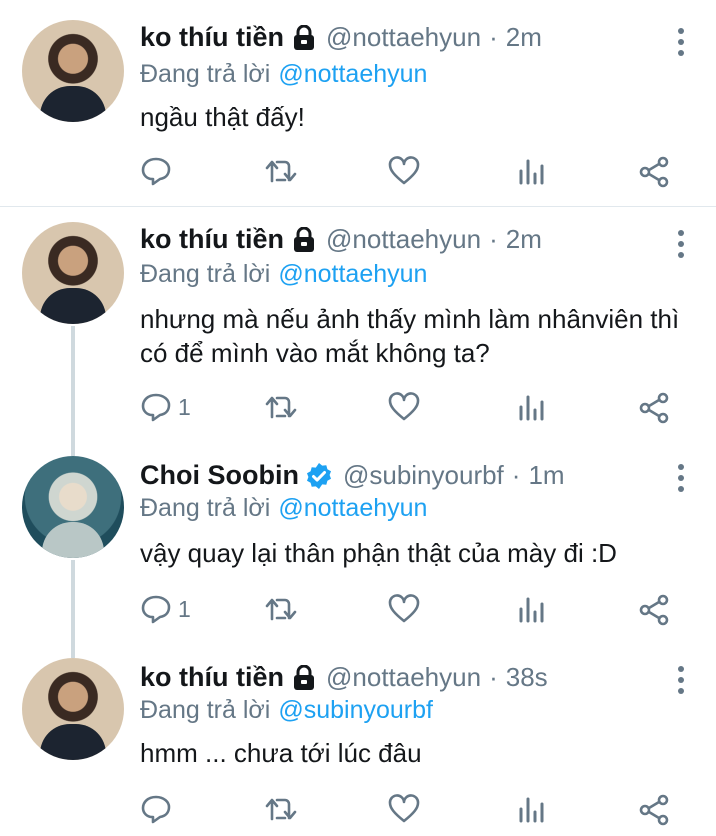 Image resolution: width=716 pixels, height=836 pixels. What do you see at coordinates (358, 206) in the screenshot?
I see `divider` at bounding box center [358, 206].